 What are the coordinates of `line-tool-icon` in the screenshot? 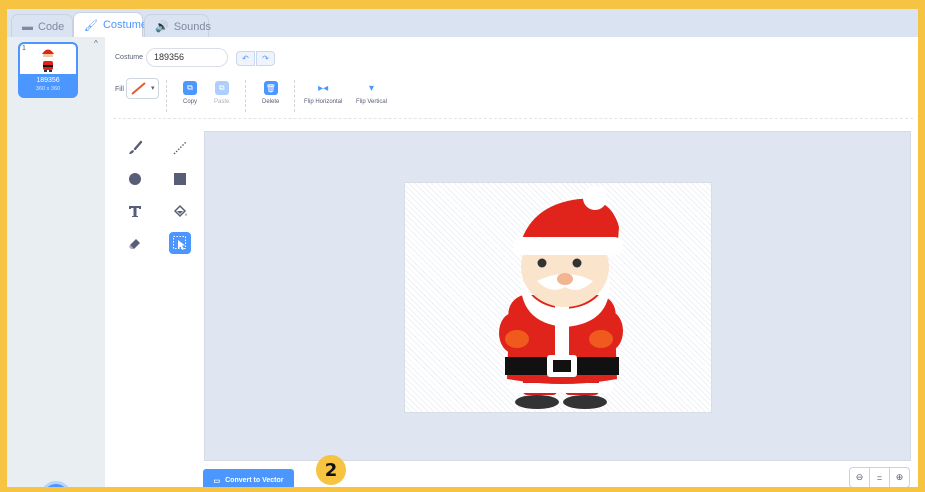 It's located at (180, 148).